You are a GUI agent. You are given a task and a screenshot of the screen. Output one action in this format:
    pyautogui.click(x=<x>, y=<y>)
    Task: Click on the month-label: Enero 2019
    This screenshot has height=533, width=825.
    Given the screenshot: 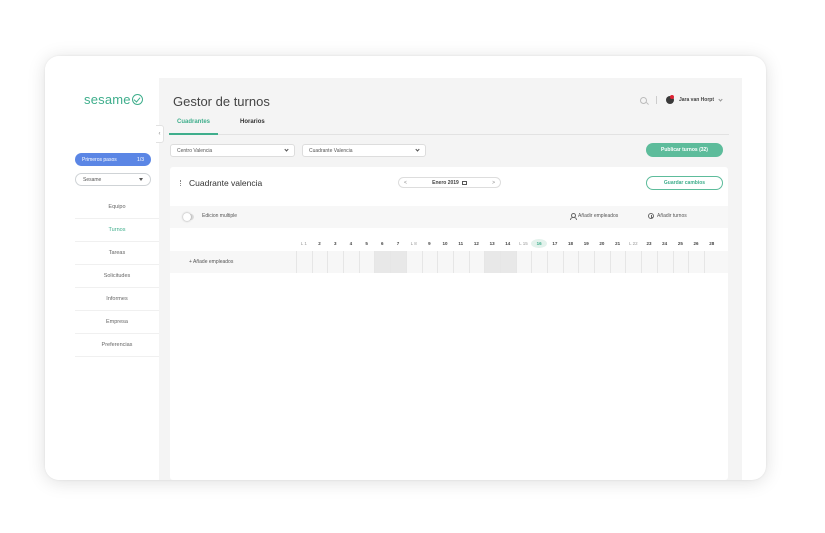 What is the action you would take?
    pyautogui.click(x=449, y=183)
    